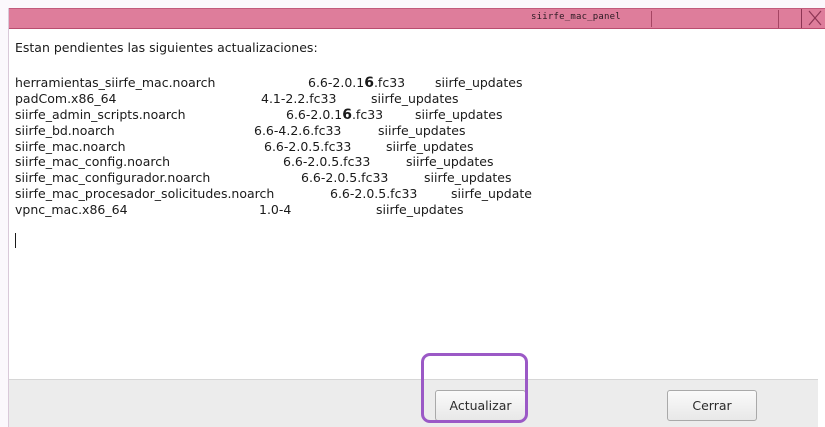 This screenshot has height=427, width=825. Describe the element at coordinates (145, 194) in the screenshot. I see `package-name: siirfe_mac_procesador_solicitudes.noarch` at that location.